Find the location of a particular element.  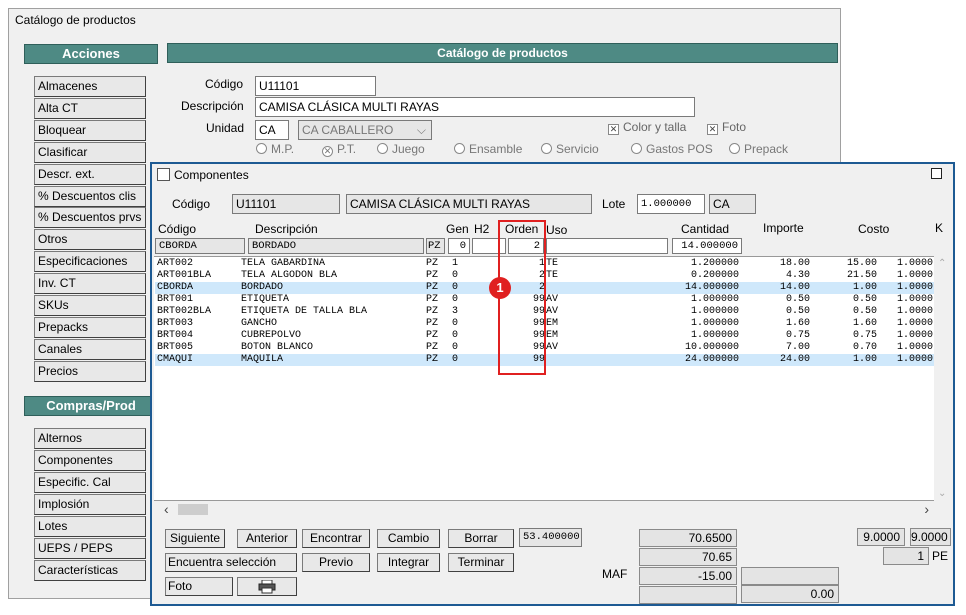

col-k: K is located at coordinates (939, 228).